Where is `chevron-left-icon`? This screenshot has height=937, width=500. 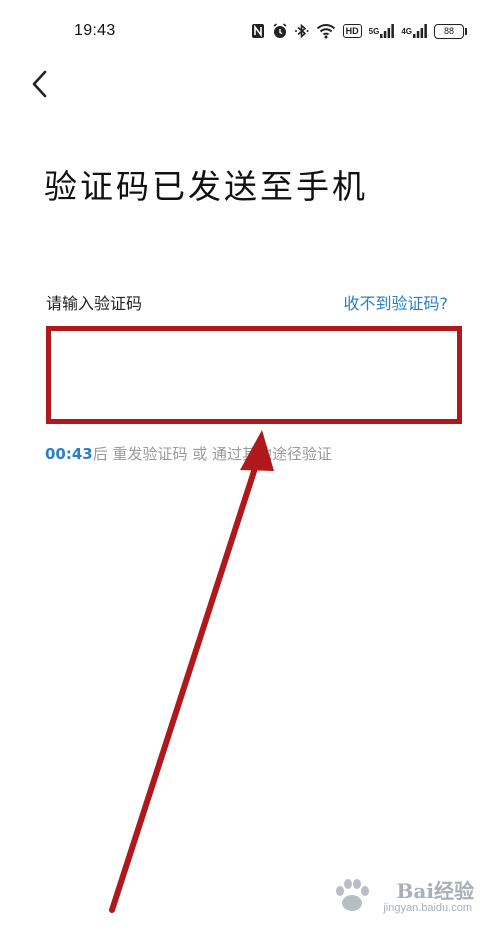
chevron-left-icon is located at coordinates (39, 84).